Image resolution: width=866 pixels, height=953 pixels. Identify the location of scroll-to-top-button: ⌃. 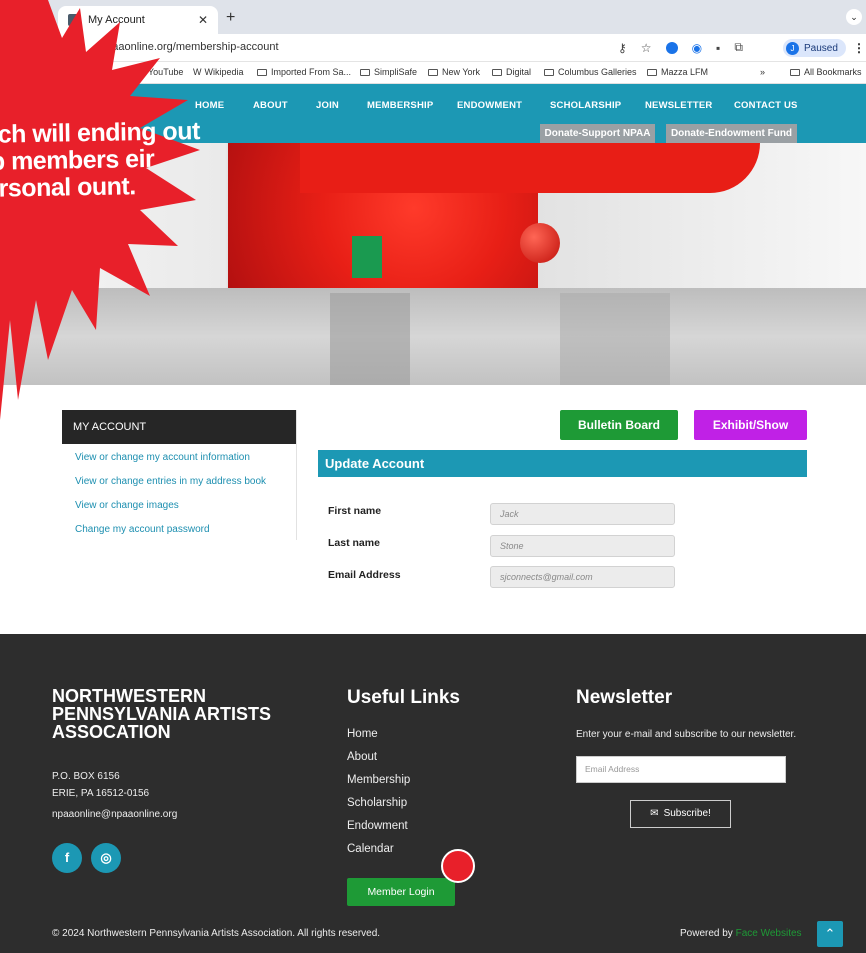
(830, 934).